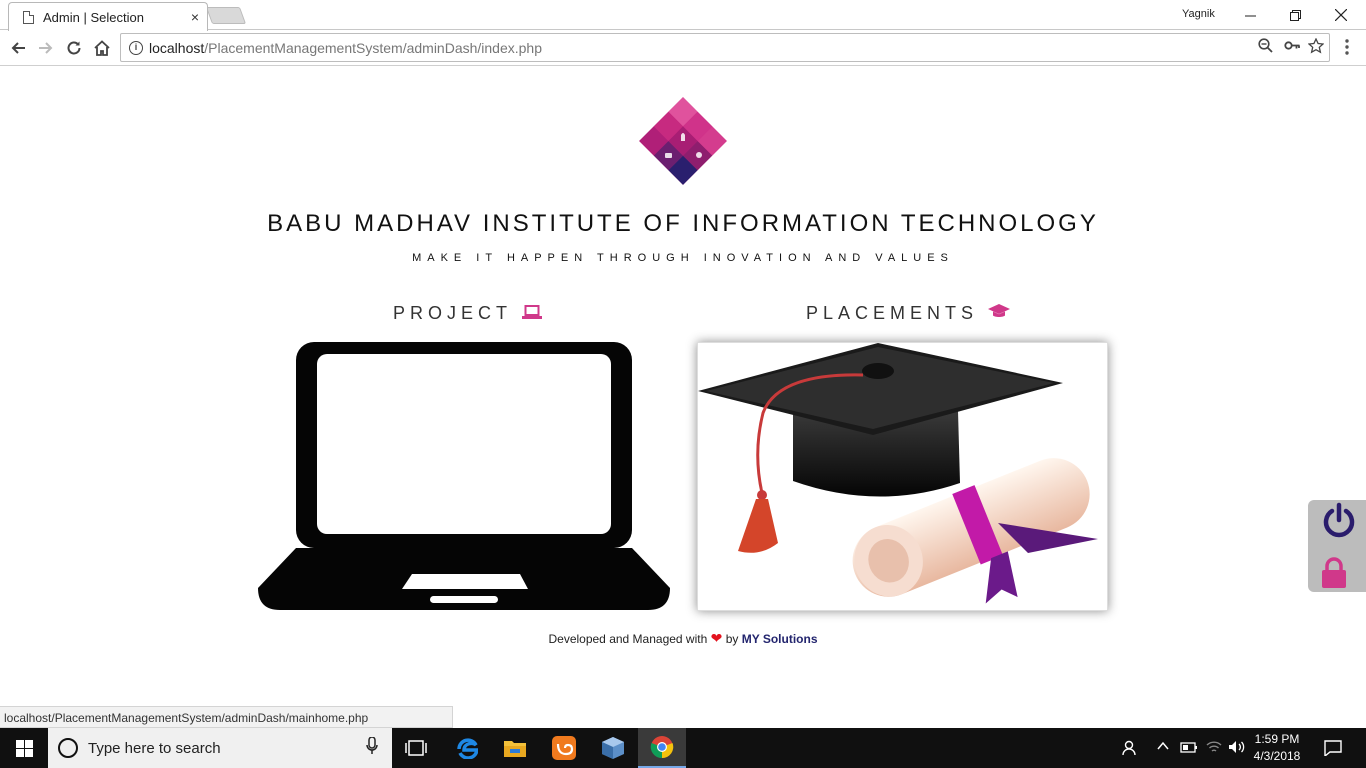 The image size is (1366, 768). Describe the element at coordinates (1277, 739) in the screenshot. I see `clock-time: 1:59 PM` at that location.